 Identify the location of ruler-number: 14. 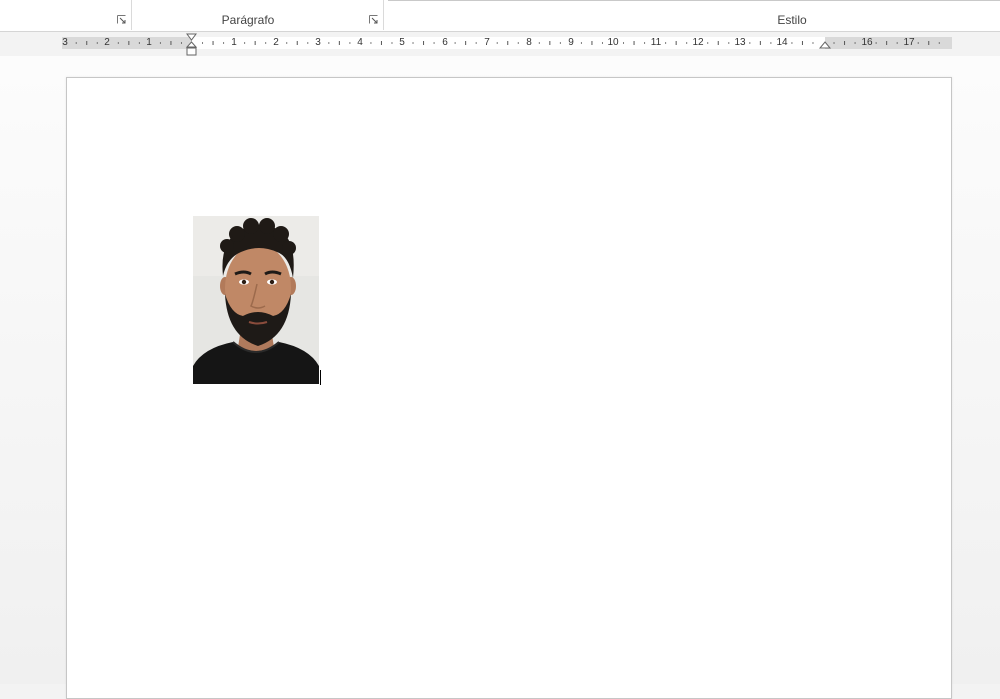
(782, 42).